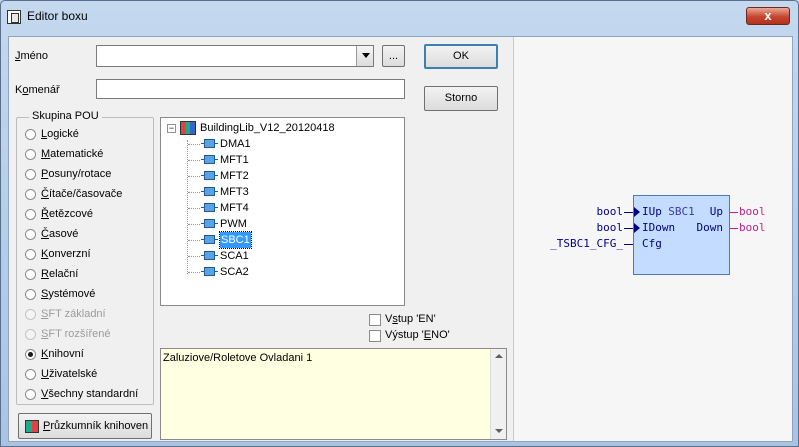  What do you see at coordinates (72, 294) in the screenshot?
I see `pou-radio-text: ystémové` at bounding box center [72, 294].